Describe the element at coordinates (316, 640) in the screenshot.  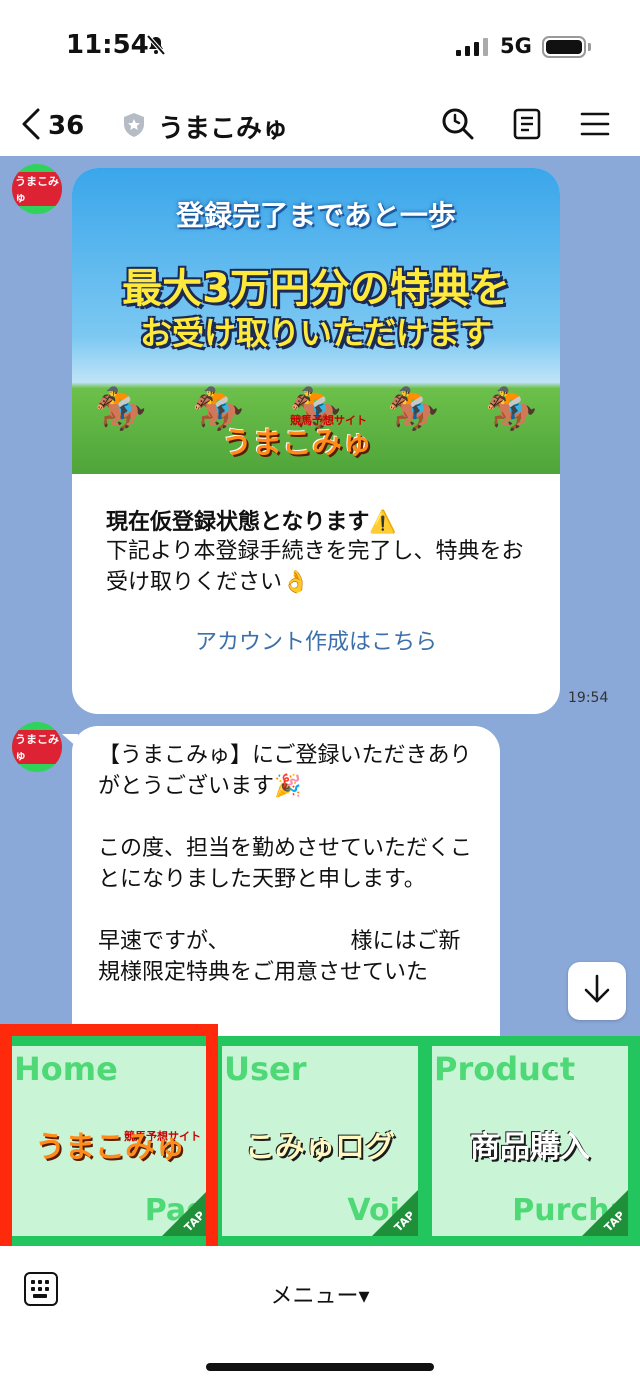
I see `create-account-link: アカウント作成はこちら` at that location.